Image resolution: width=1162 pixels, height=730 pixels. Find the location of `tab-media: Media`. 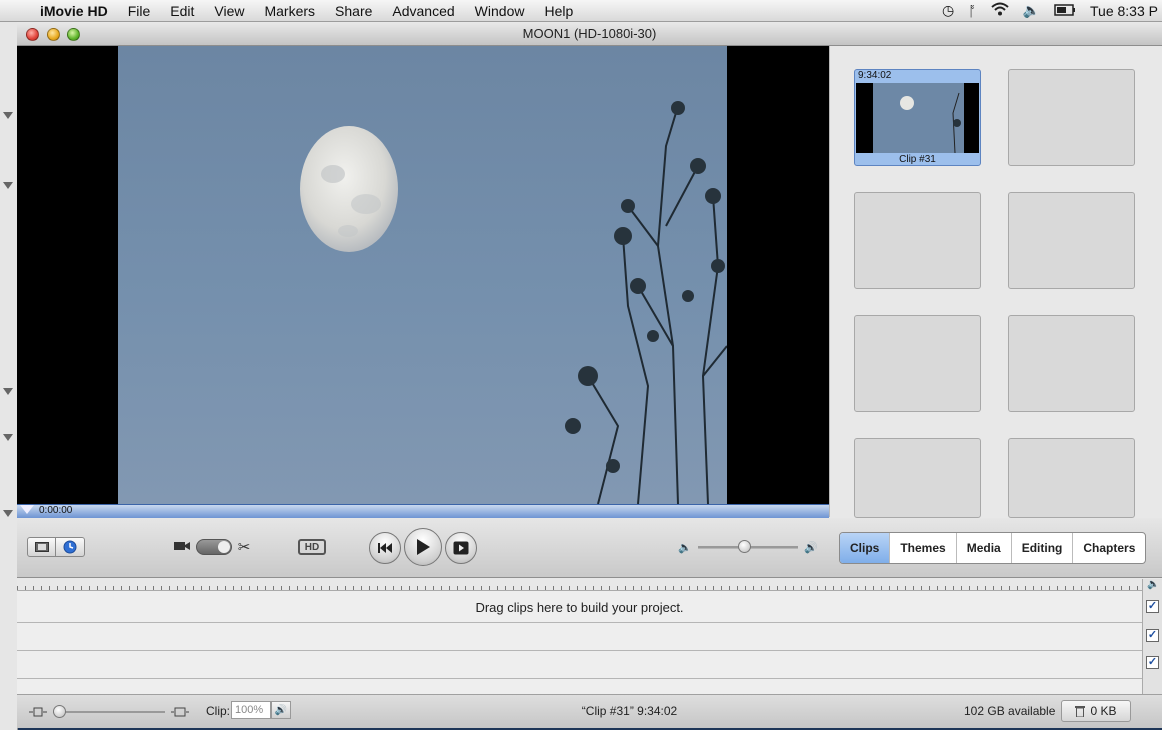

tab-media: Media is located at coordinates (984, 548).